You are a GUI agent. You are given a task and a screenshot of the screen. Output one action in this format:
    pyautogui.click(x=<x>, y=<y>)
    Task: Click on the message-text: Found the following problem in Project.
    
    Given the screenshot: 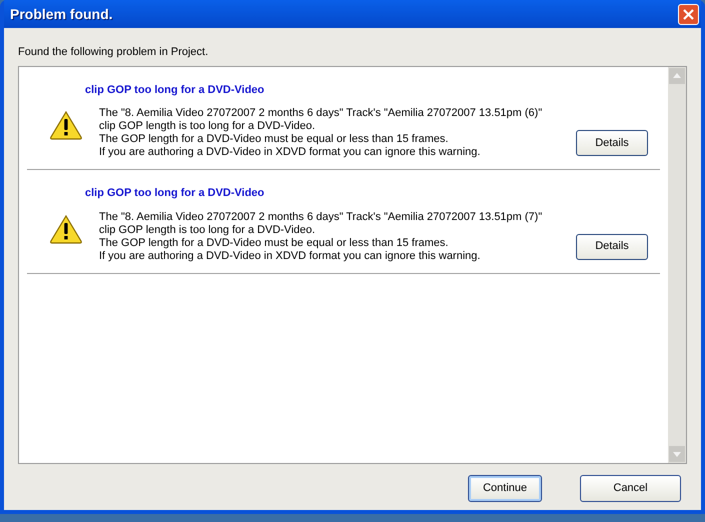 What is the action you would take?
    pyautogui.click(x=114, y=52)
    